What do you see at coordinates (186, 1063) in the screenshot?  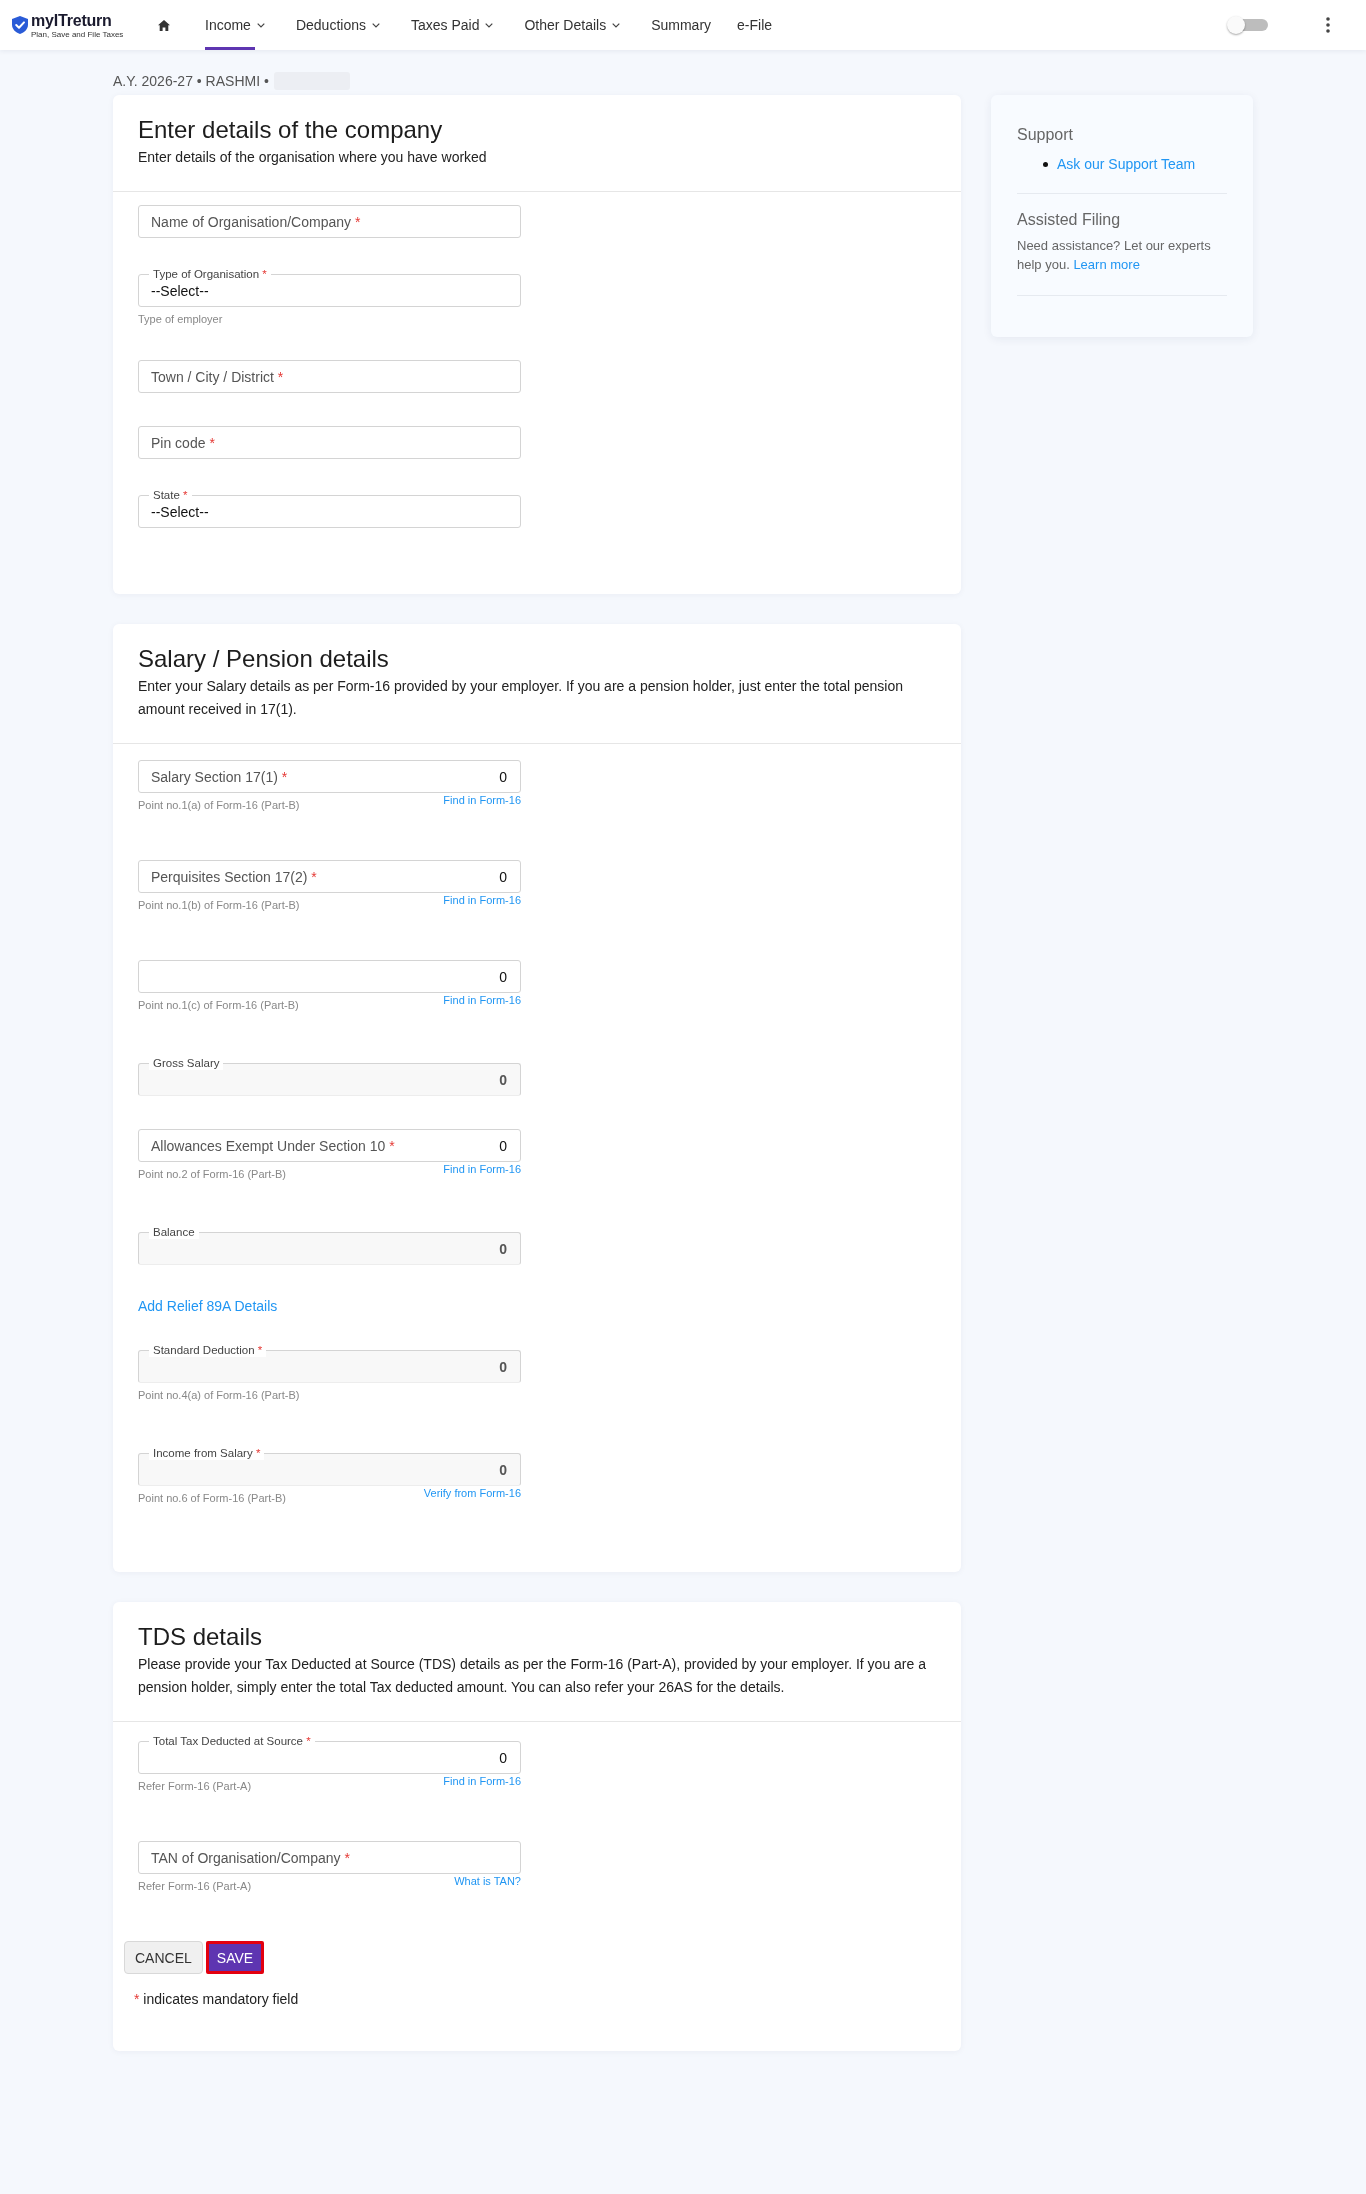 I see `field-label: Gross Salary` at bounding box center [186, 1063].